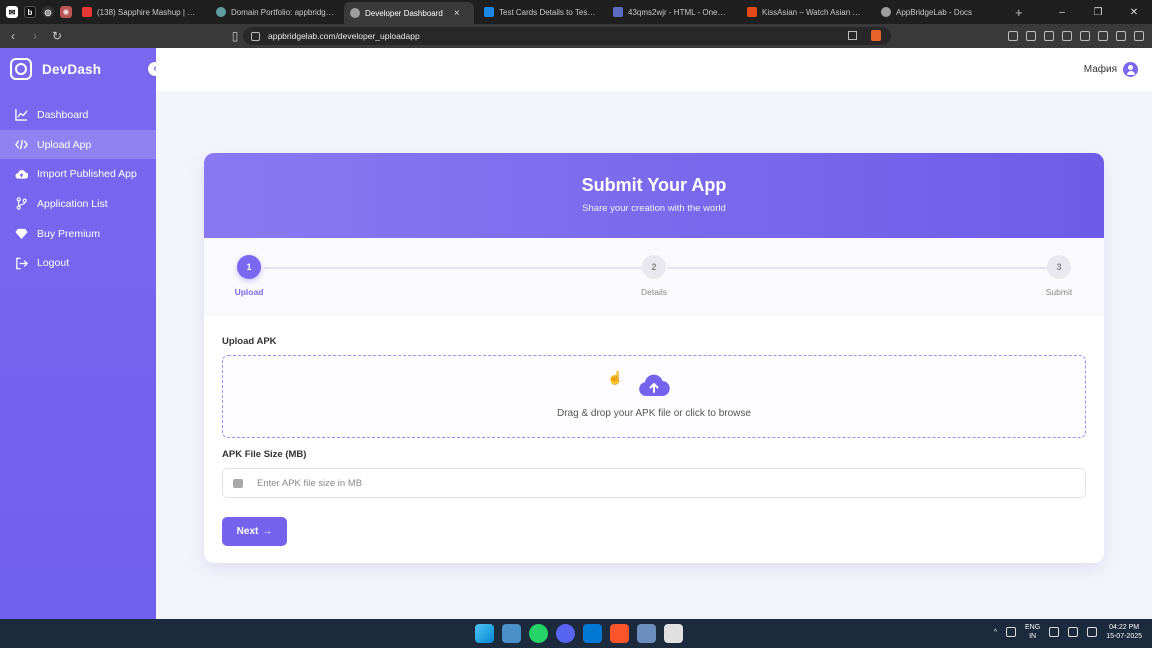  I want to click on page-subtitle: Share your creation with the world, so click(654, 208).